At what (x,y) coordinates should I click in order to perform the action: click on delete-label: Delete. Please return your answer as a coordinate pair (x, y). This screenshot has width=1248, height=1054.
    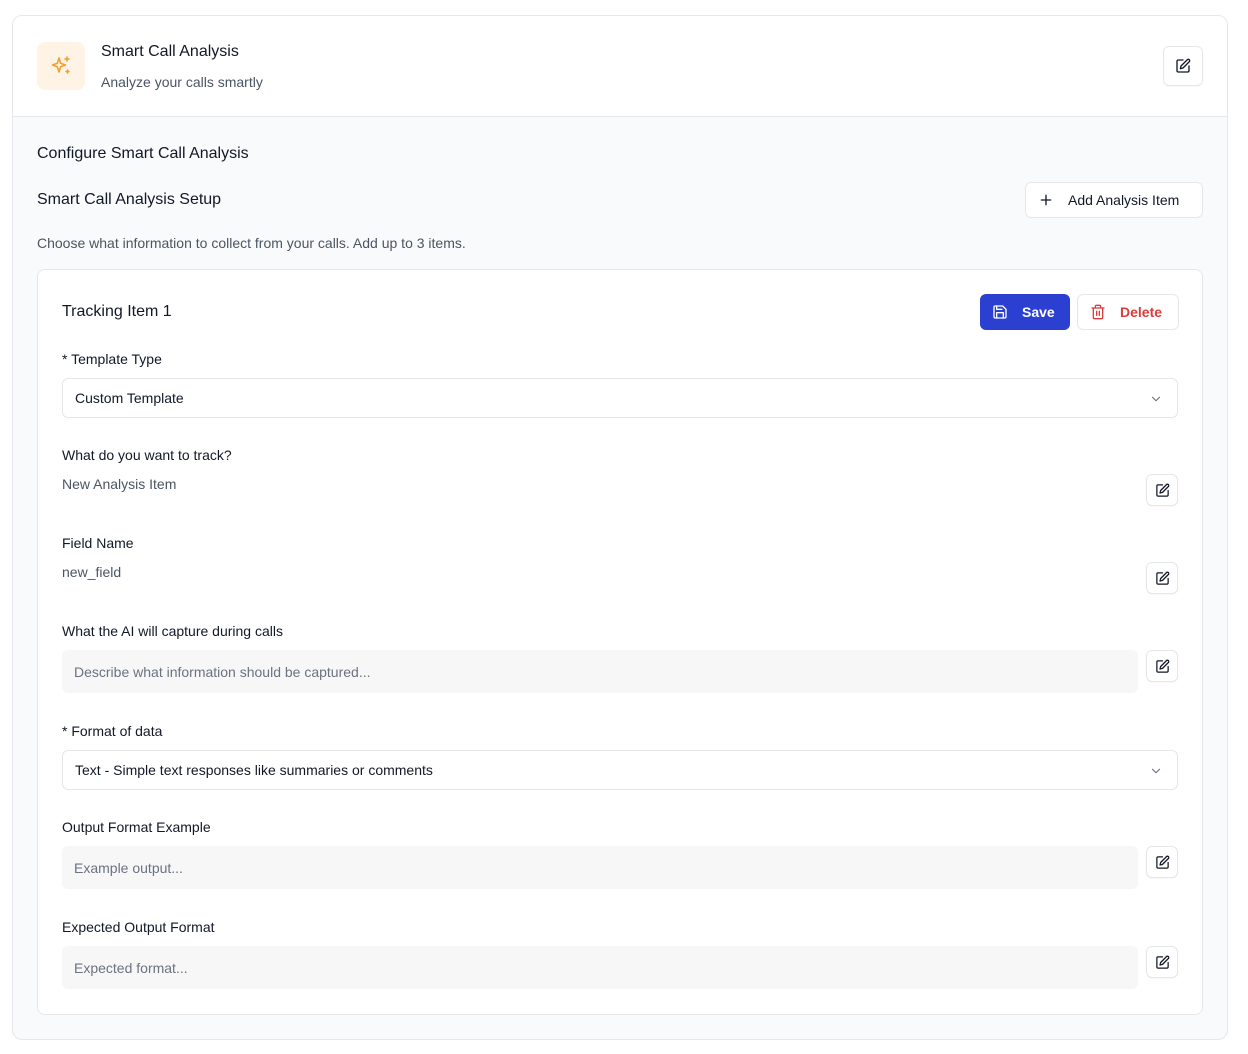
    Looking at the image, I should click on (1141, 312).